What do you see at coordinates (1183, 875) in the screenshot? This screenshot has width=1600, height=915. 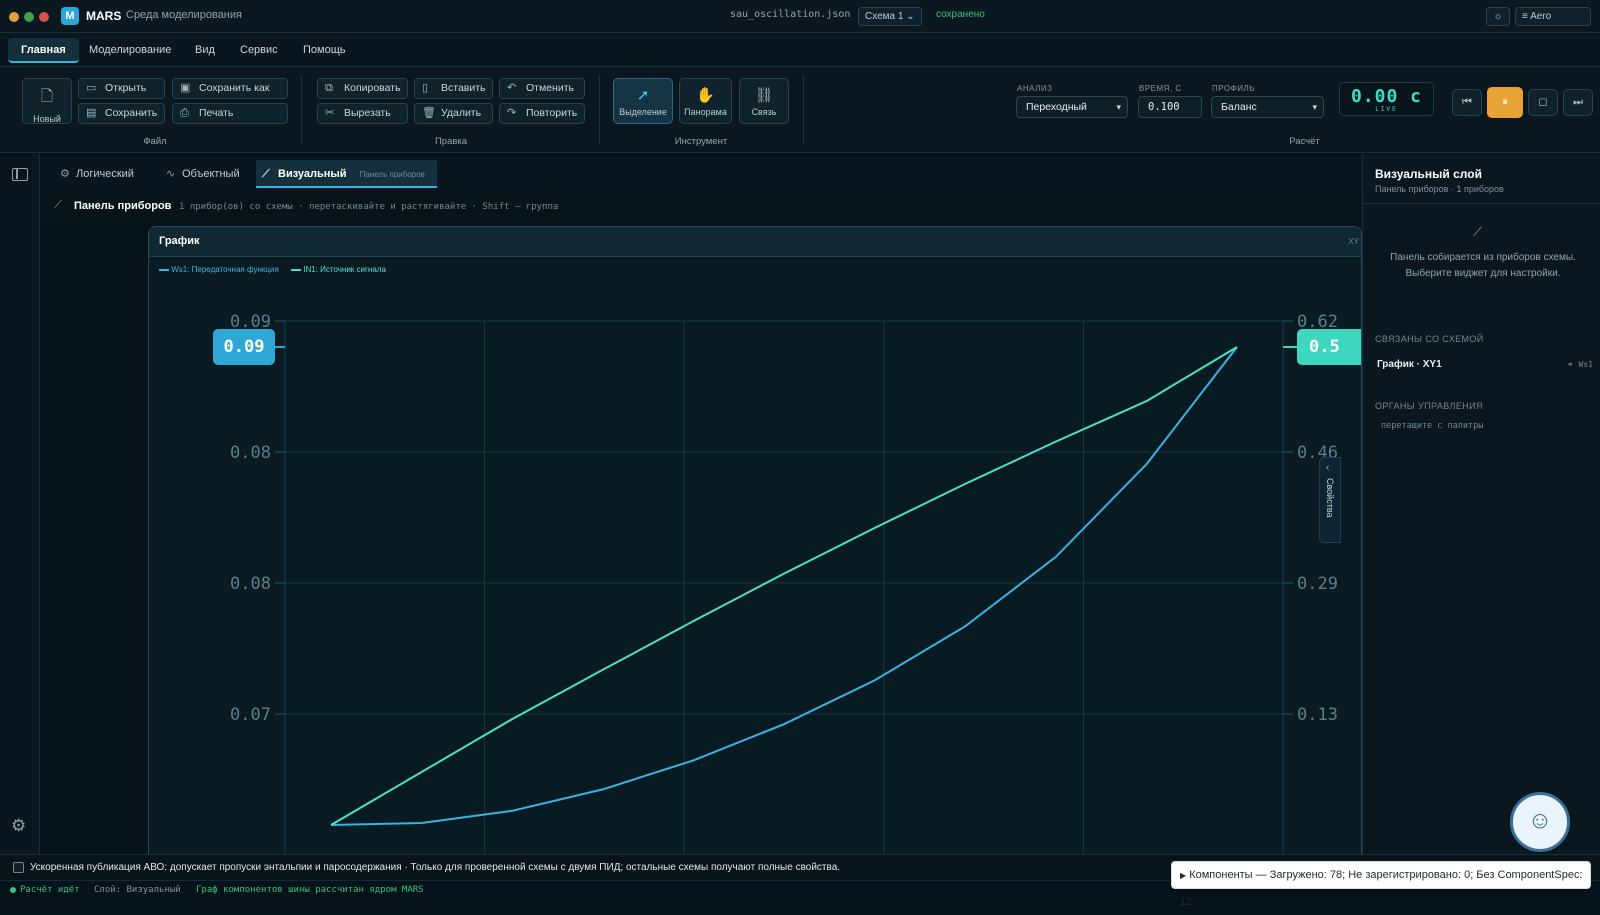 I see `expand-triangle-icon: ▶` at bounding box center [1183, 875].